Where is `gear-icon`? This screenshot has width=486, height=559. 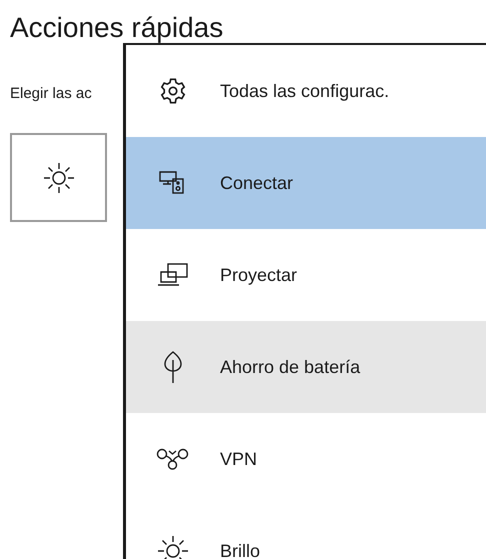 gear-icon is located at coordinates (173, 91).